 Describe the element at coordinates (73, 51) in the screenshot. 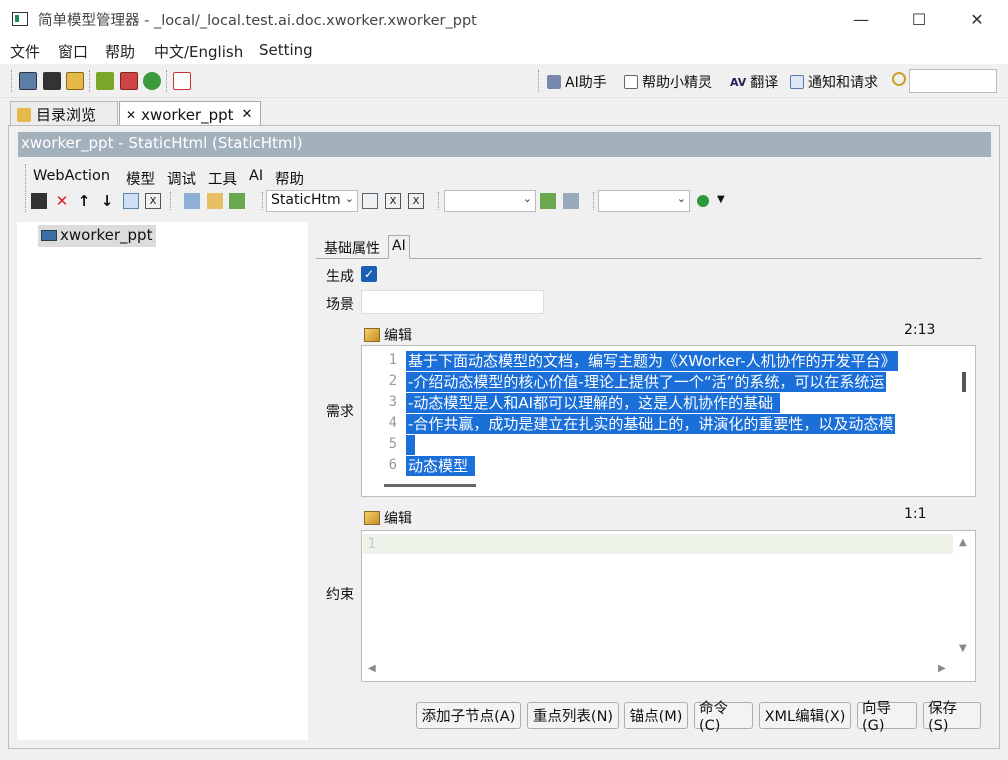

I see `menu-window: 窗口` at that location.